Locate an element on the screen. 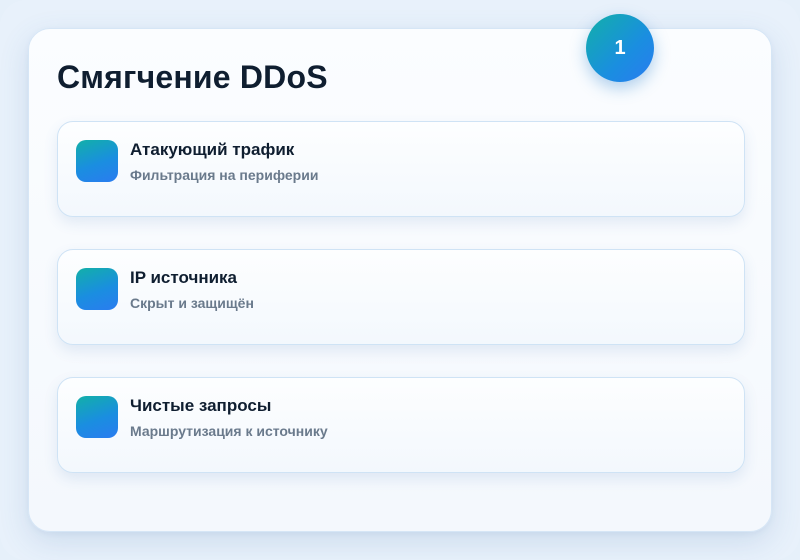 This screenshot has height=560, width=800. item-subtitle: Фильтрация на периферии is located at coordinates (224, 175).